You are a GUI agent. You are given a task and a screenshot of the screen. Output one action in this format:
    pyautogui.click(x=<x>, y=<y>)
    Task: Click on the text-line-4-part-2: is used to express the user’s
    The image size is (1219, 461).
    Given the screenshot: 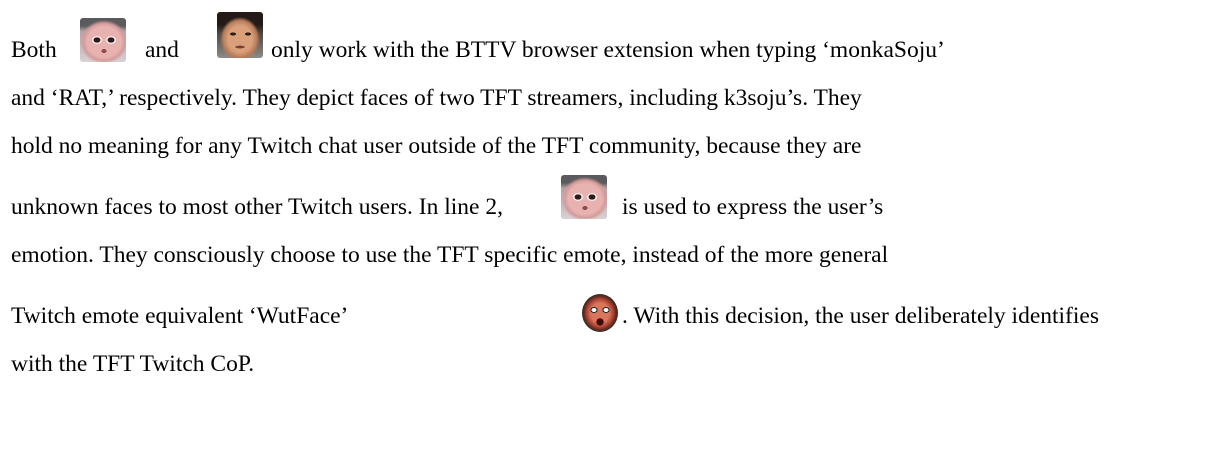 What is the action you would take?
    pyautogui.click(x=753, y=207)
    